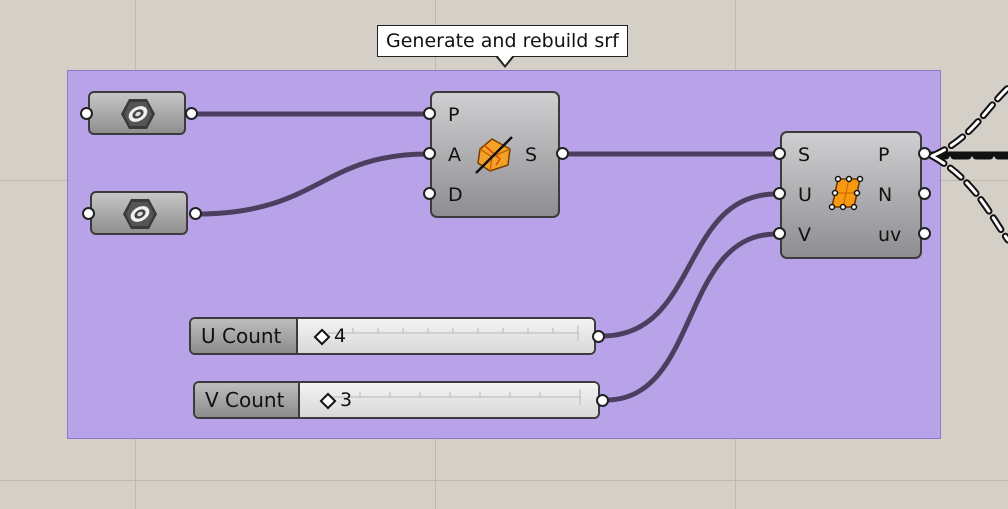 The image size is (1008, 509). Describe the element at coordinates (86, 113) in the screenshot. I see `param-1-input-grip` at that location.